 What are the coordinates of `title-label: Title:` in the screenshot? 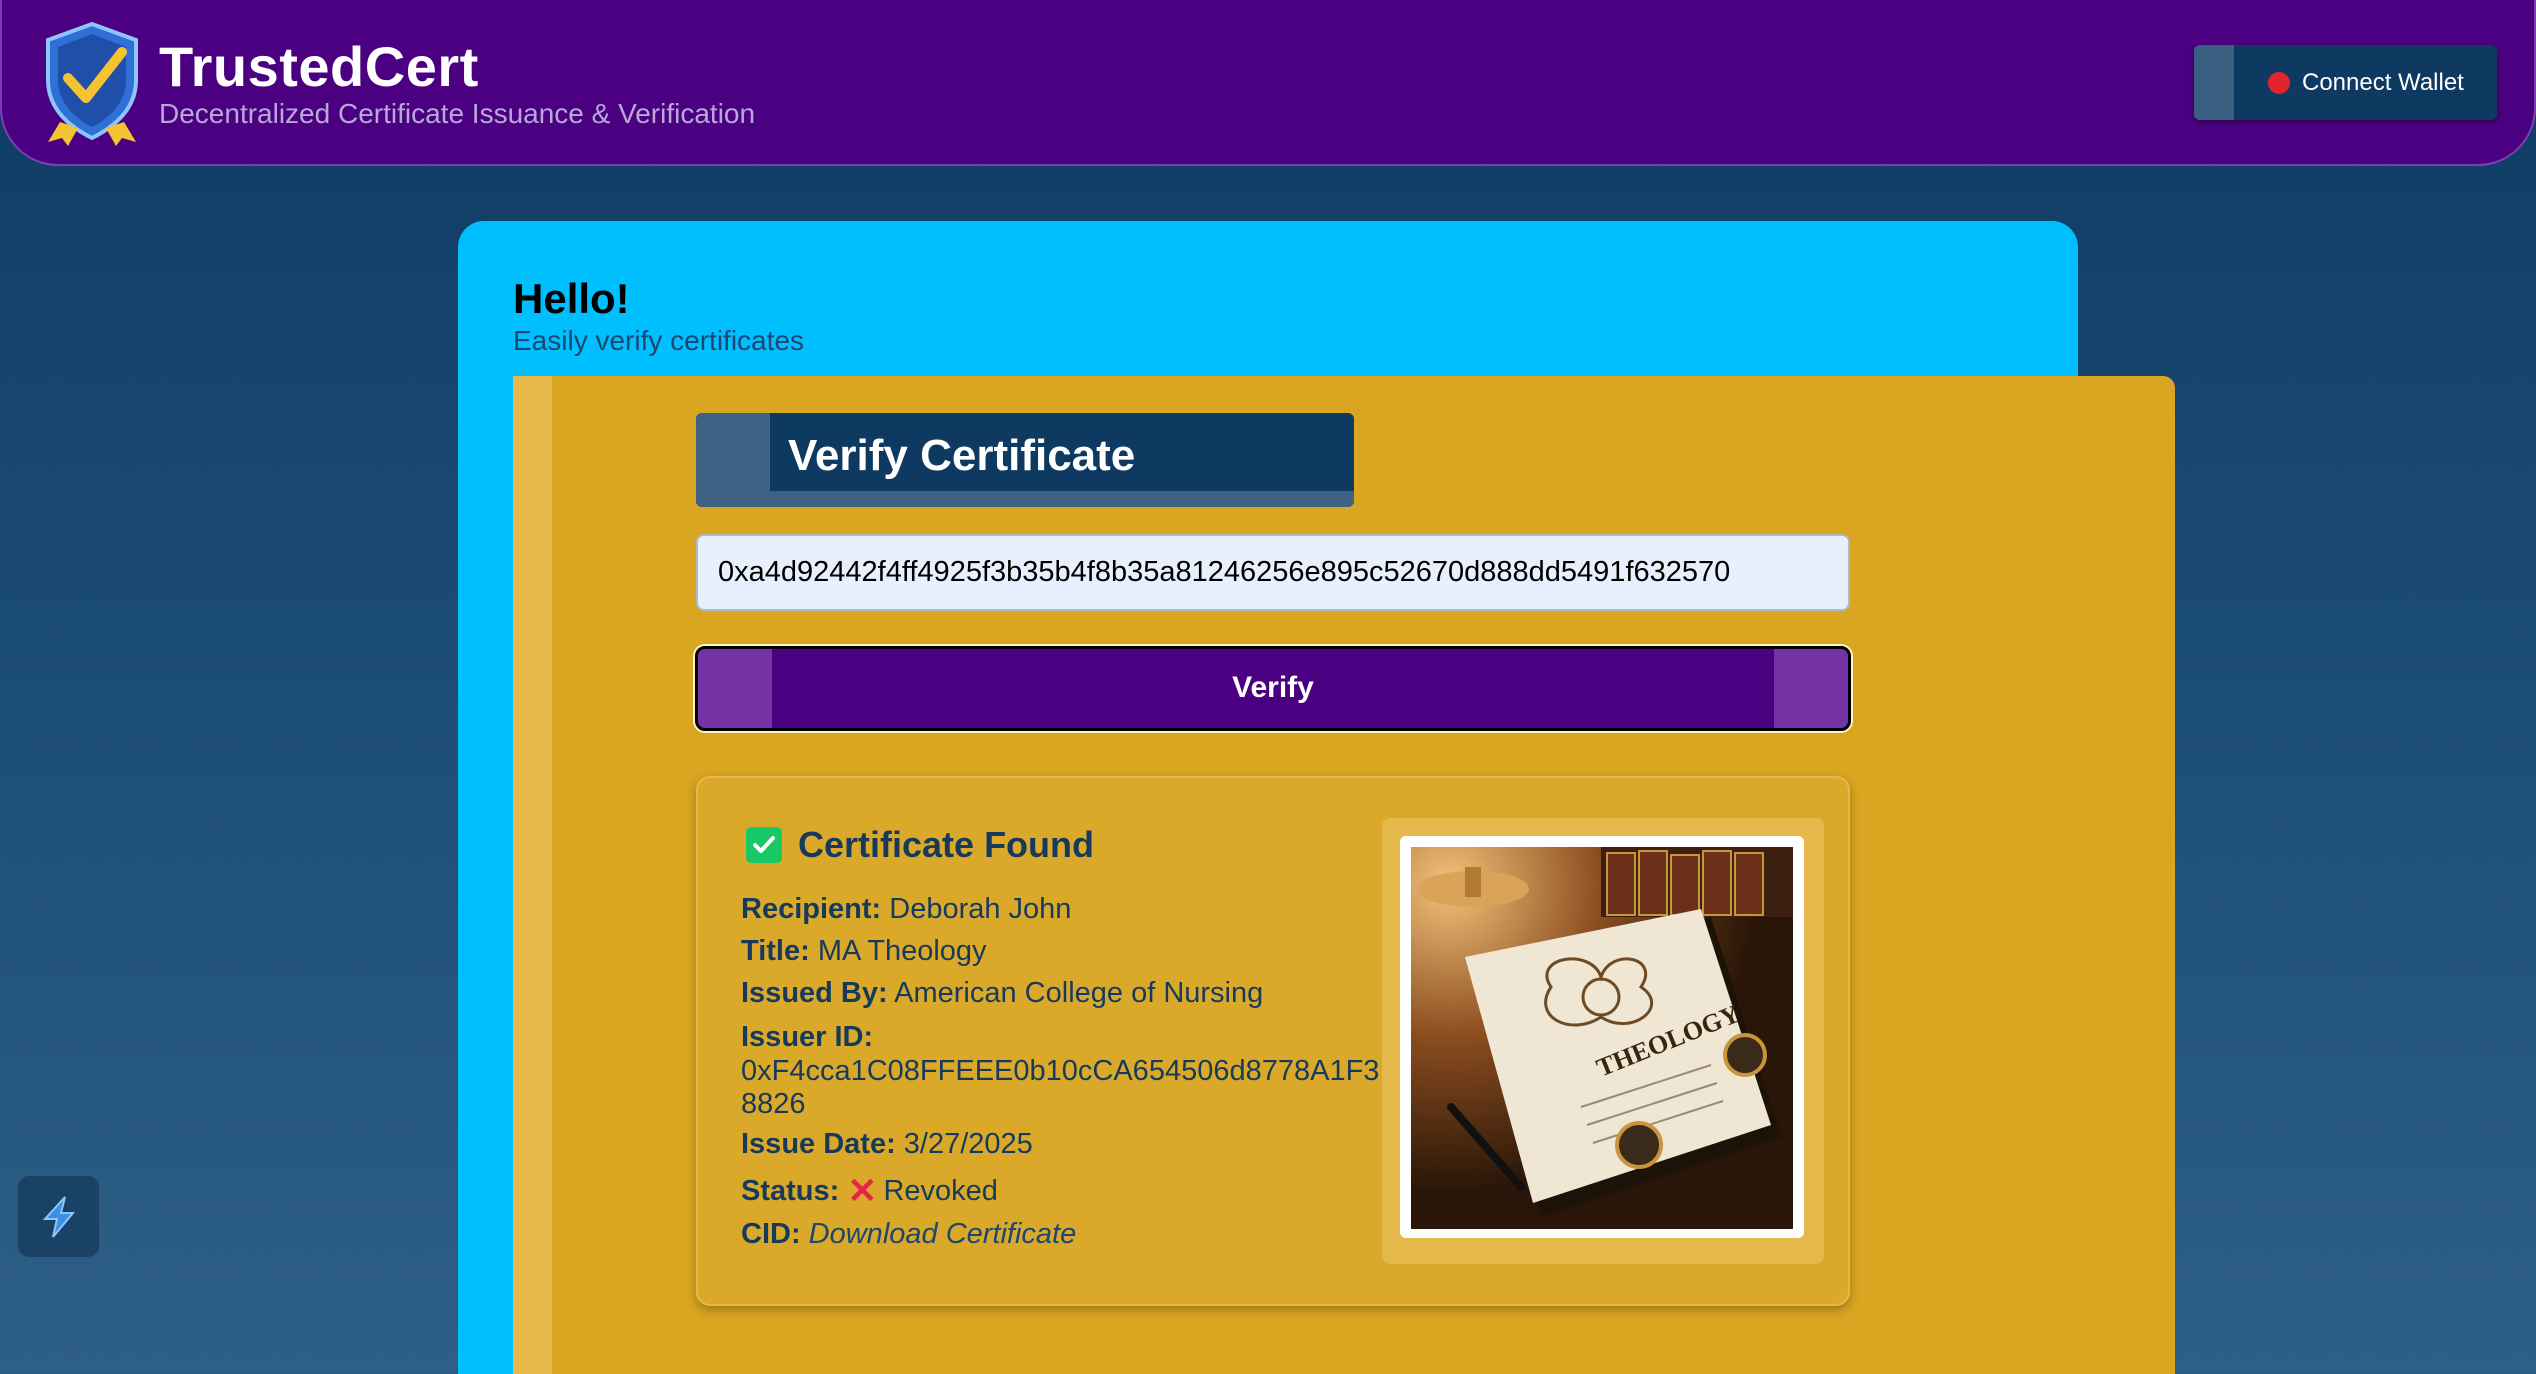 It's located at (775, 951).